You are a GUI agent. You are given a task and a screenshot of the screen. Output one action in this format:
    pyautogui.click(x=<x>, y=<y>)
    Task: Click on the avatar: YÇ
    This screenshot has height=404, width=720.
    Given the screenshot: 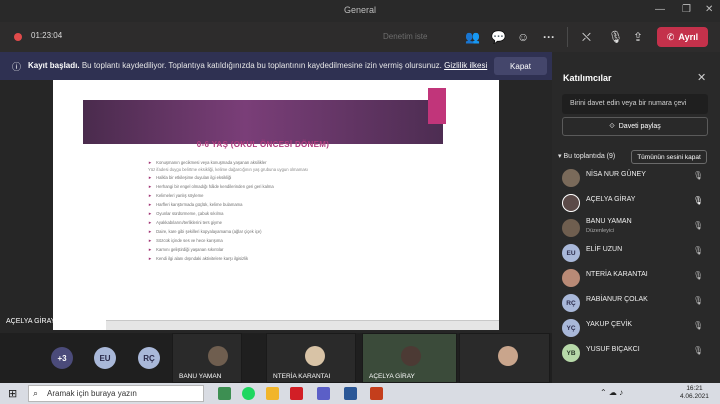 What is the action you would take?
    pyautogui.click(x=571, y=328)
    